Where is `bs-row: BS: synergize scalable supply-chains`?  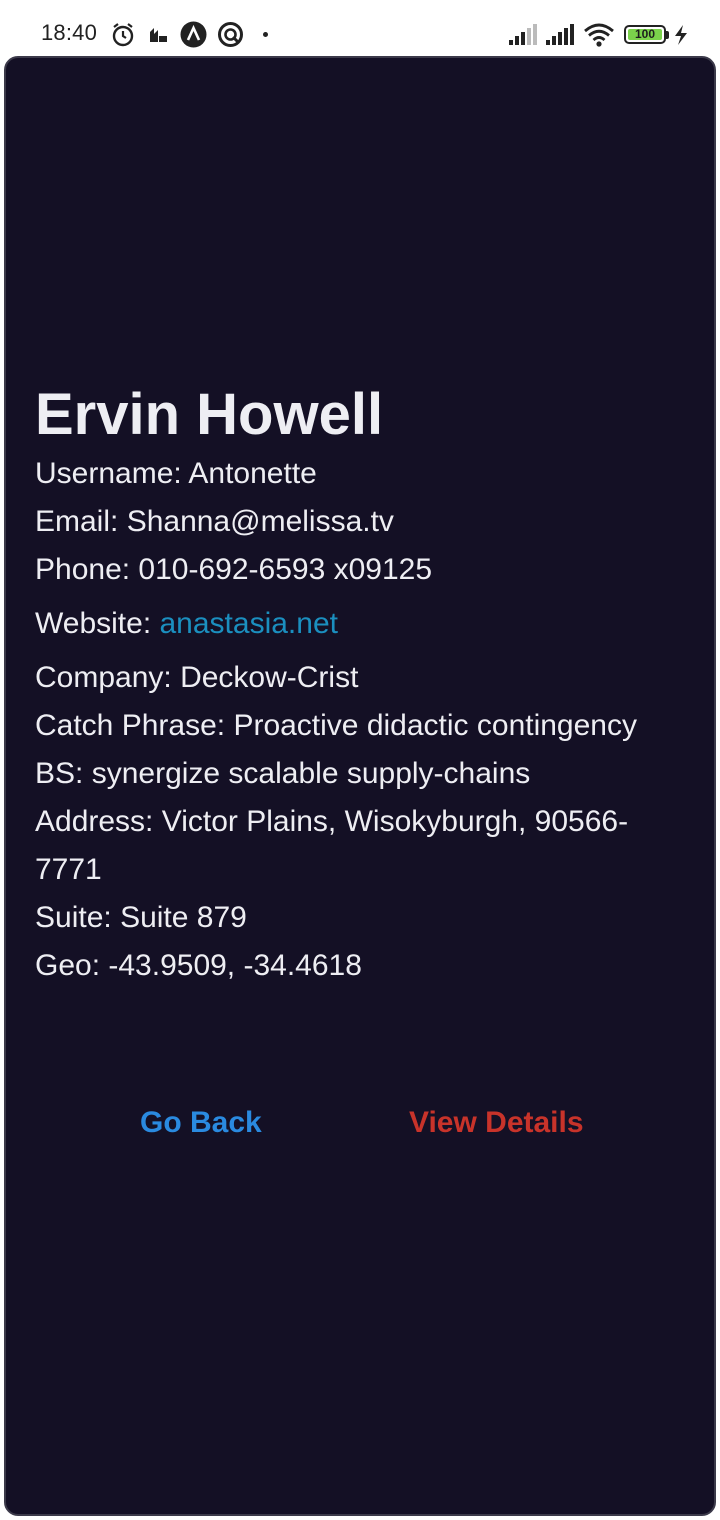 bs-row: BS: synergize scalable supply-chains is located at coordinates (370, 774).